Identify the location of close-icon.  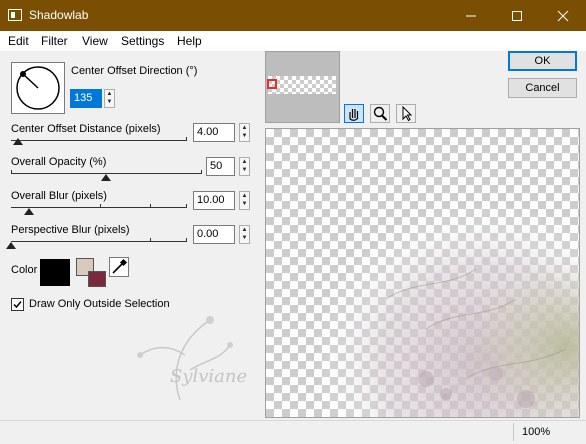
(563, 15).